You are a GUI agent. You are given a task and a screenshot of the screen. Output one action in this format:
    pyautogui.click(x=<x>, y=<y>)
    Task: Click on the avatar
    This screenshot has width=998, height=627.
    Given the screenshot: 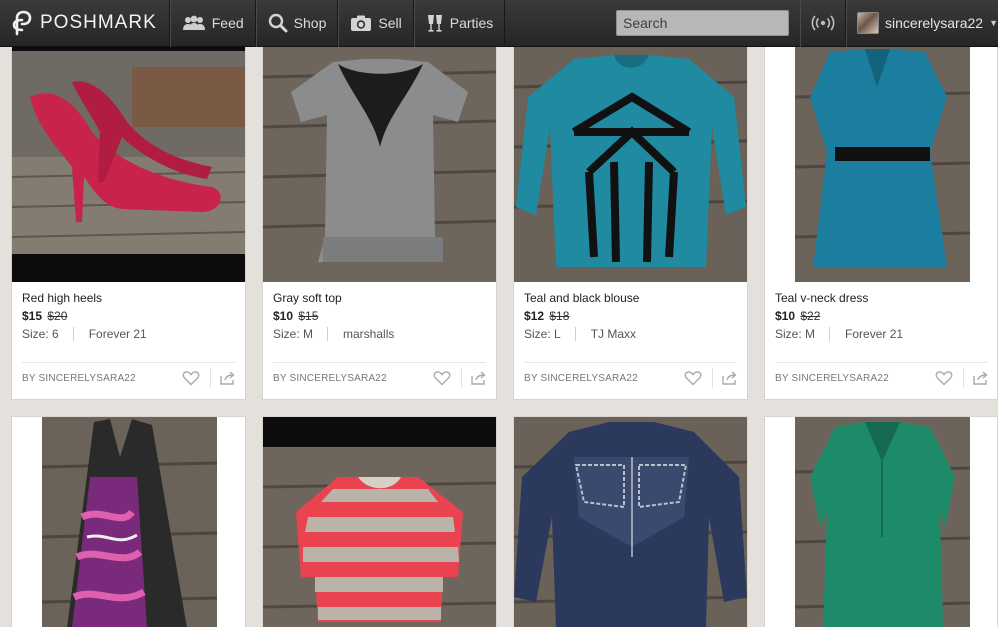 What is the action you would take?
    pyautogui.click(x=868, y=23)
    